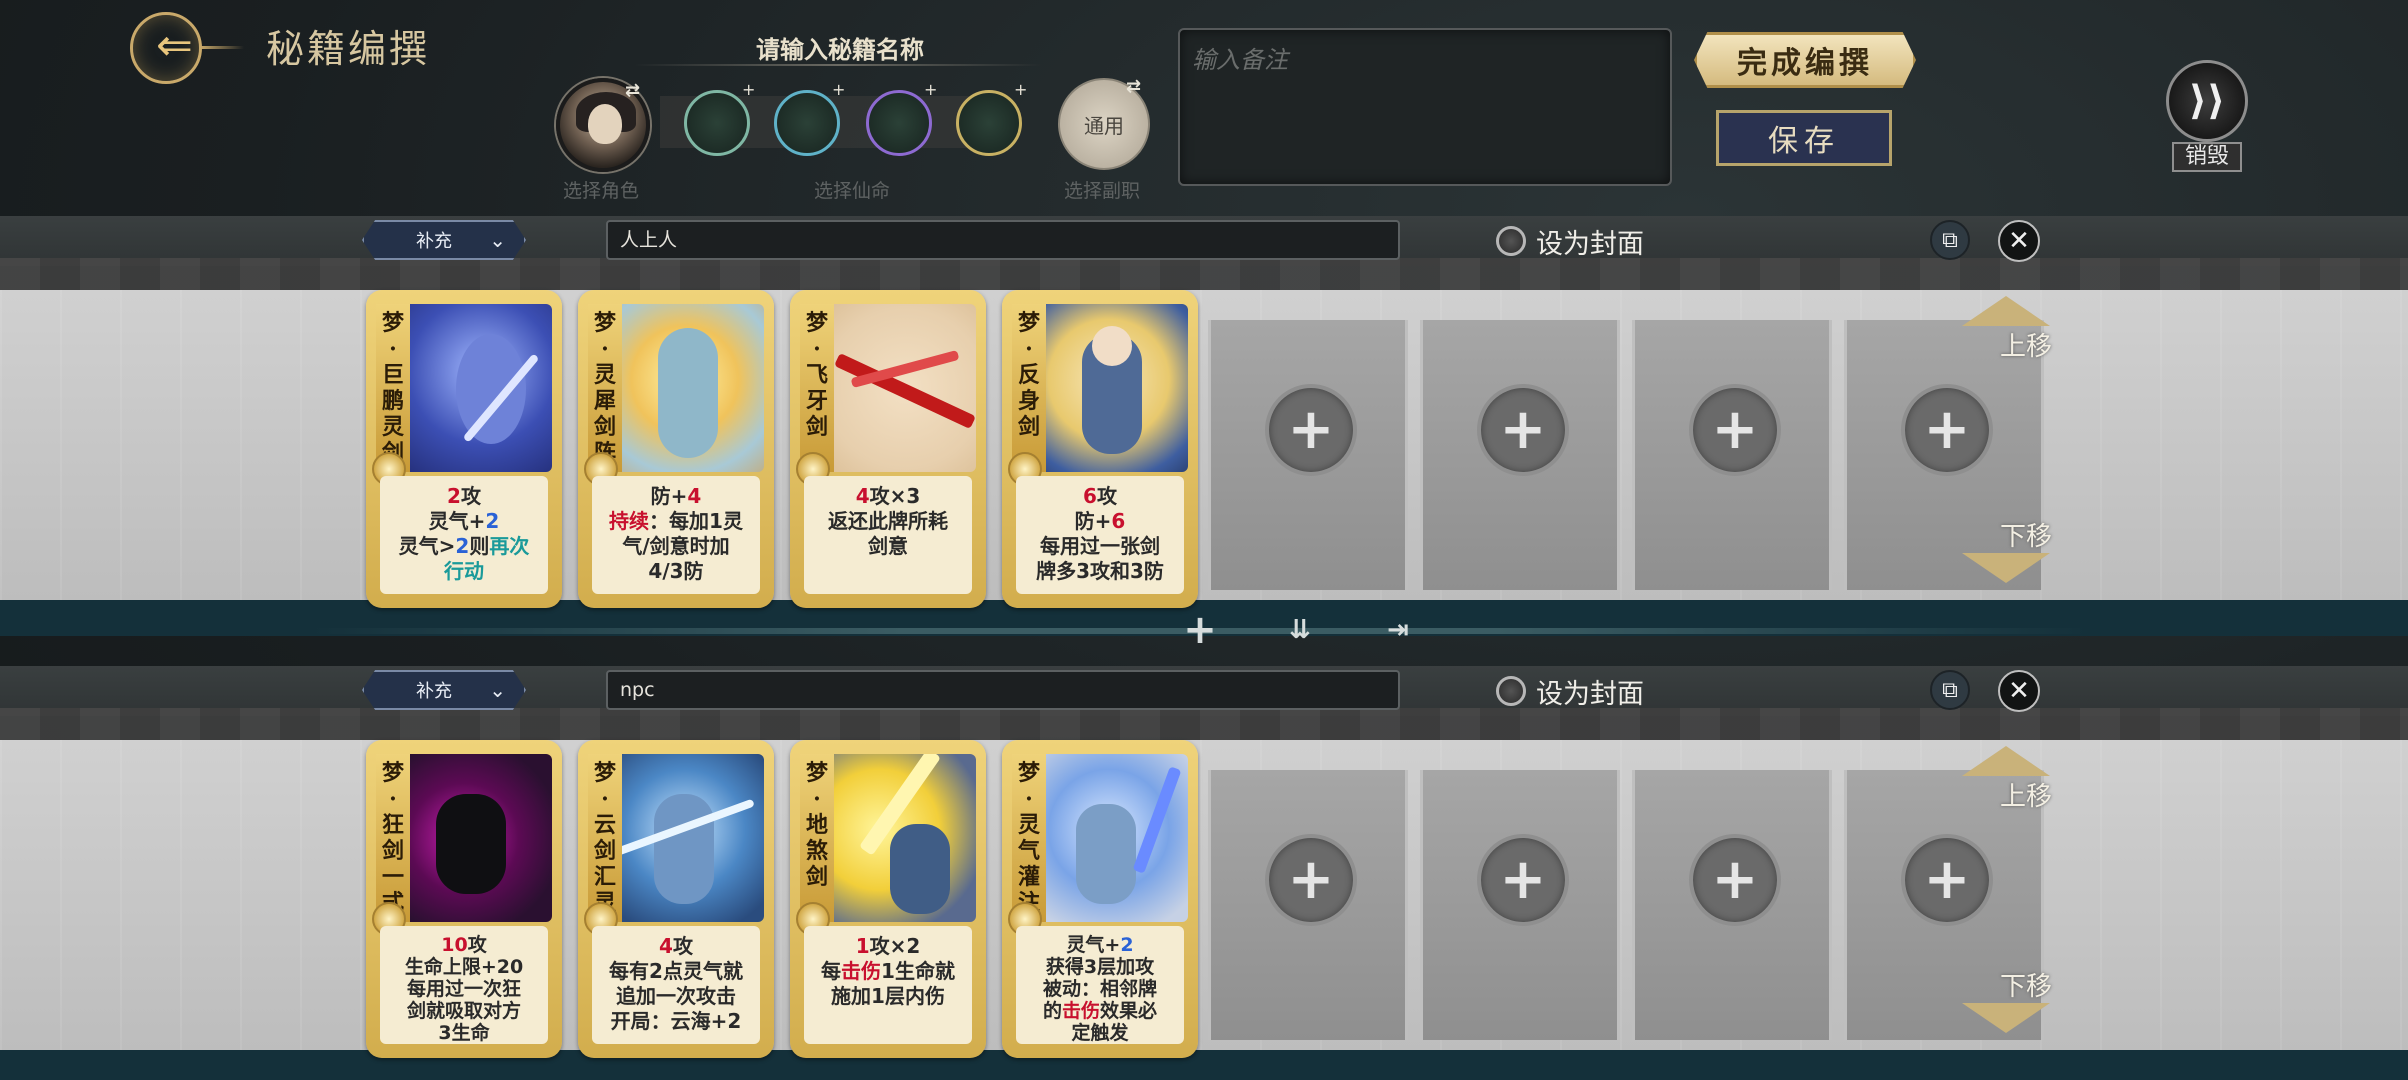 The height and width of the screenshot is (1080, 2408). Describe the element at coordinates (676, 449) in the screenshot. I see `card: 梦 · 灵 犀 剑 阵 防+4 持续：每加1灵 气/剑意时加 4/3防` at that location.